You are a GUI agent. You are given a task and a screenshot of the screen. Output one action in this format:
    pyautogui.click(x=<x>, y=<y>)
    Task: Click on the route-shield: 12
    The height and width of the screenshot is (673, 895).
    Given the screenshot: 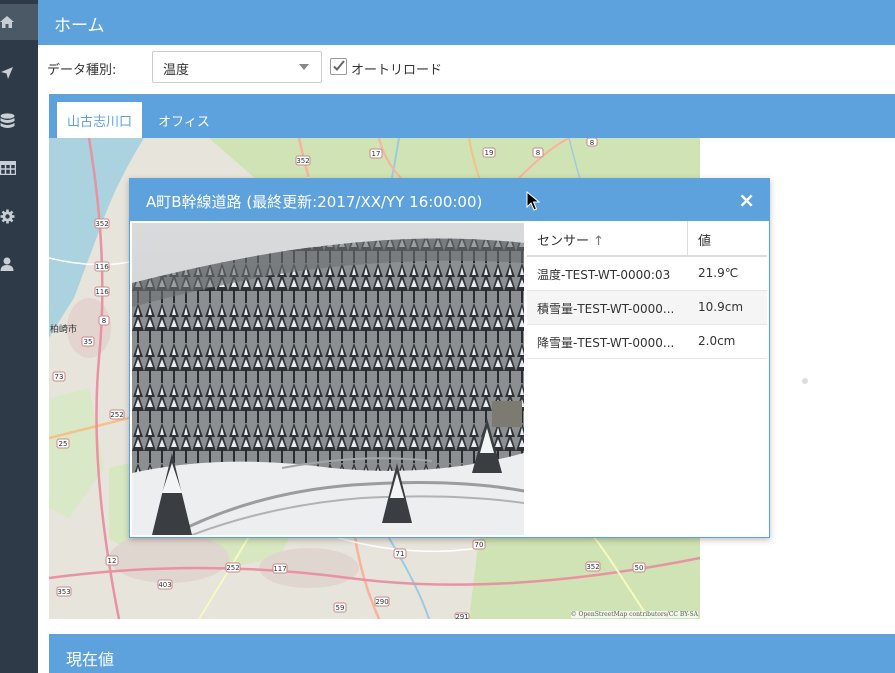 What is the action you would take?
    pyautogui.click(x=112, y=560)
    